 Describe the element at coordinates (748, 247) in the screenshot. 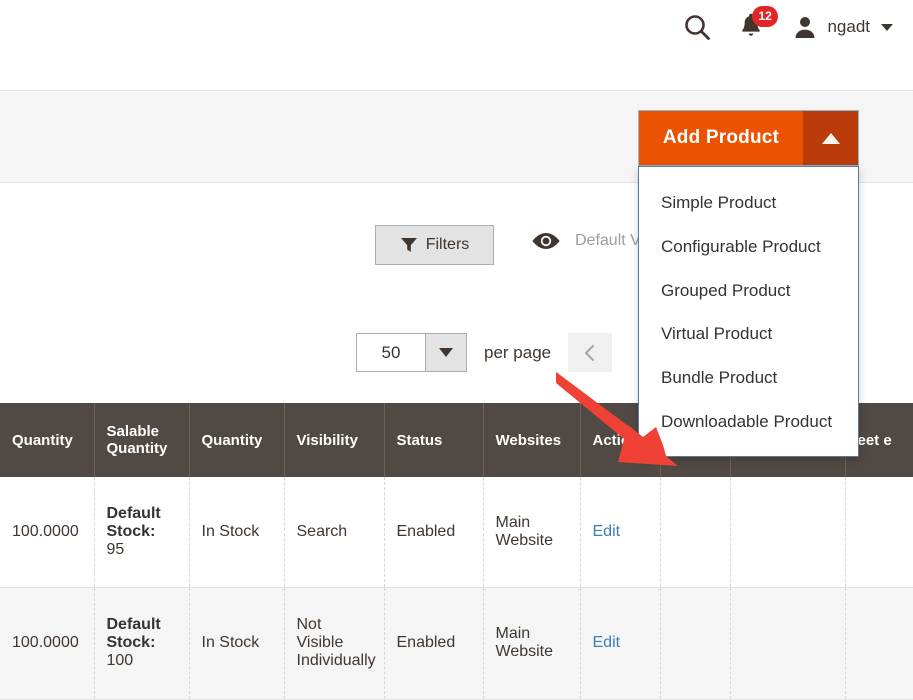

I see `menu-item-configurable-product: Configurable Product` at that location.